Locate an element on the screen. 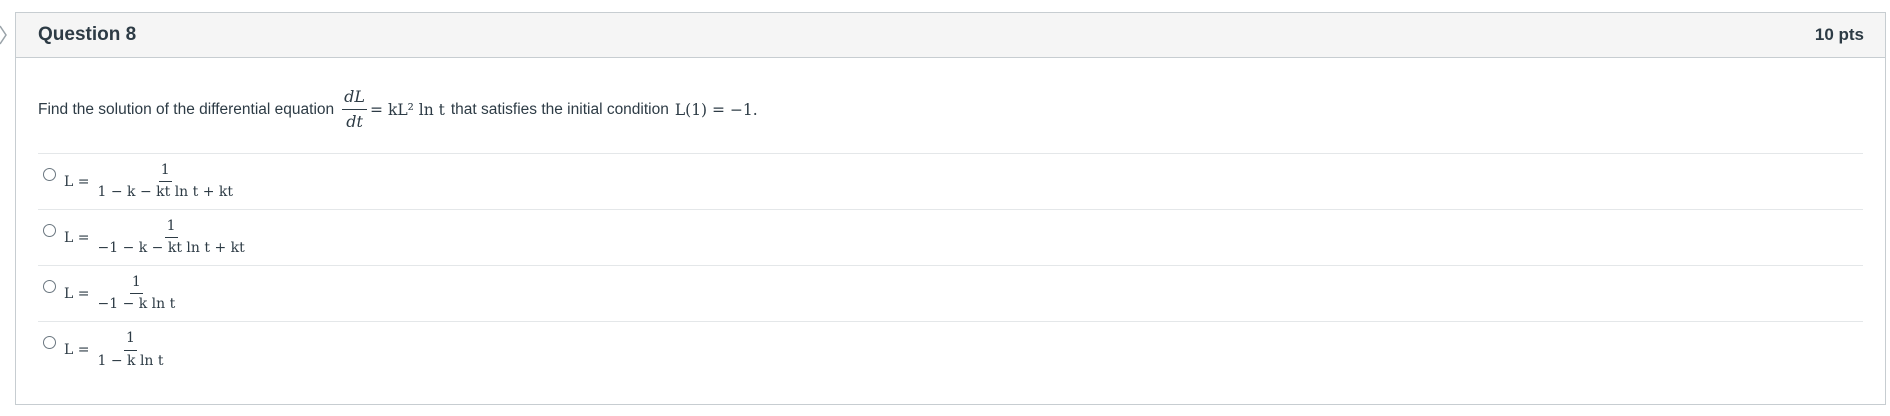  answer-fraction: 1 −1 − k − kt ln t + kt is located at coordinates (170, 237).